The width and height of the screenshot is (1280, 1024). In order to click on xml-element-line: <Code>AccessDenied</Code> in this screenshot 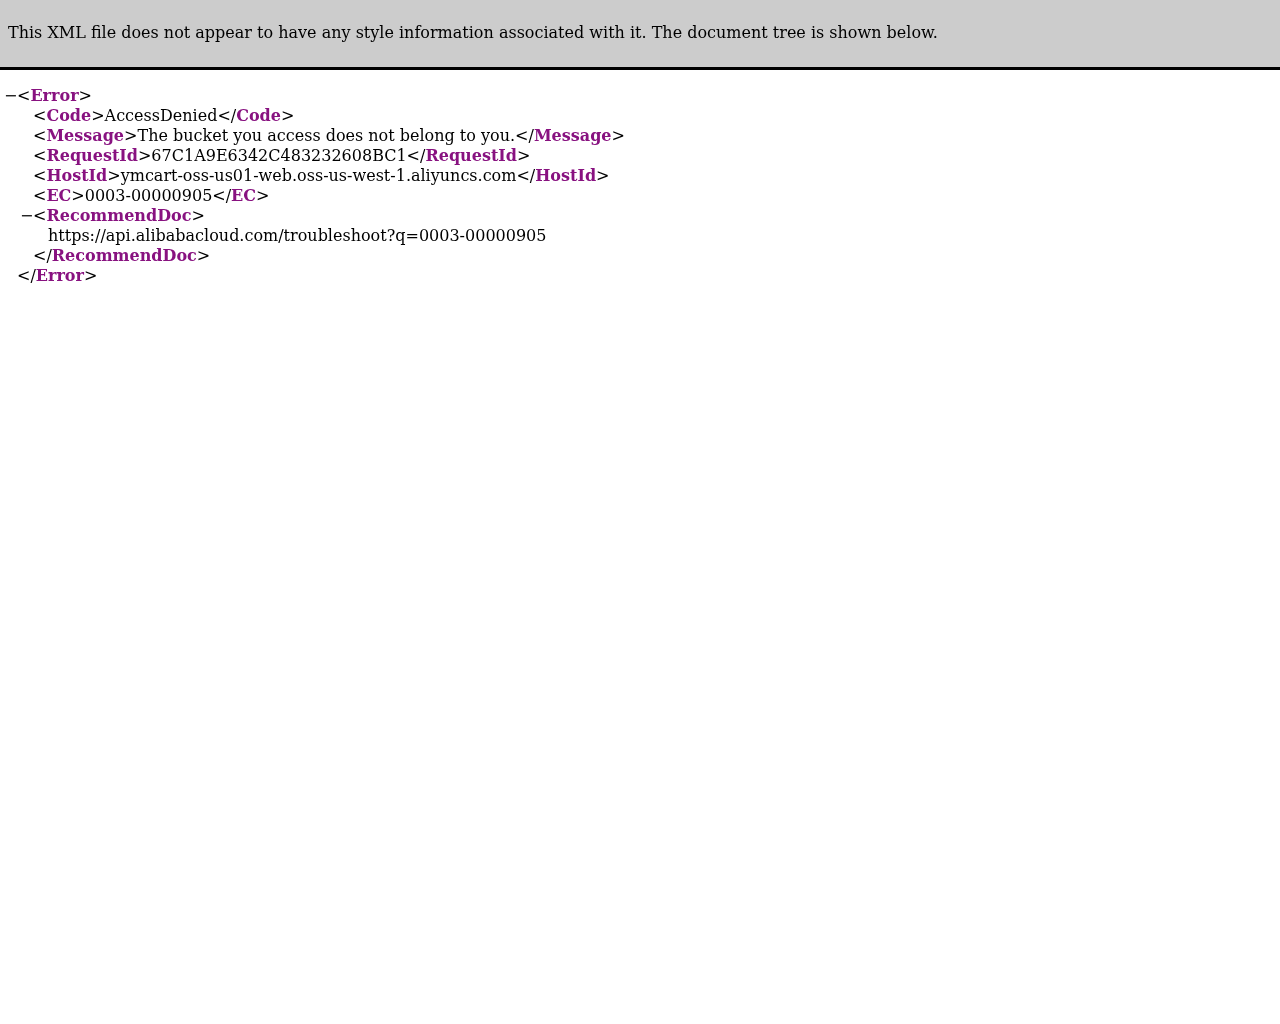, I will do `click(164, 115)`.